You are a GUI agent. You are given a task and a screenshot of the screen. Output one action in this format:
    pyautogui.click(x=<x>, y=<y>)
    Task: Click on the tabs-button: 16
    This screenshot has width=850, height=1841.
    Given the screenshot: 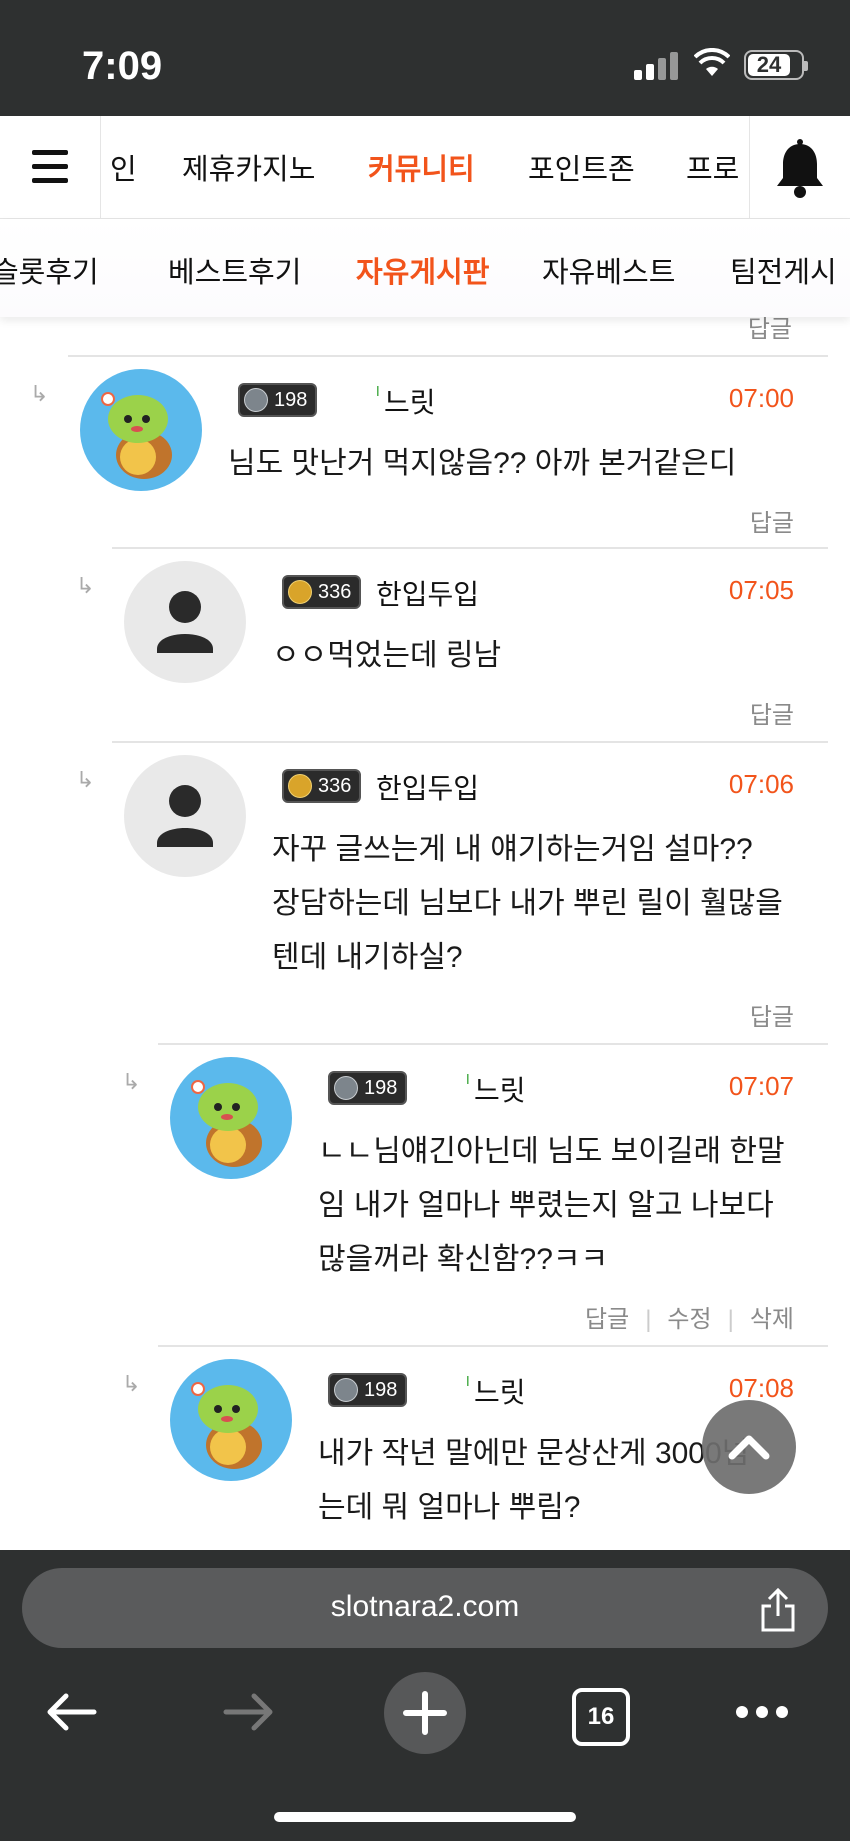 What is the action you would take?
    pyautogui.click(x=601, y=1717)
    